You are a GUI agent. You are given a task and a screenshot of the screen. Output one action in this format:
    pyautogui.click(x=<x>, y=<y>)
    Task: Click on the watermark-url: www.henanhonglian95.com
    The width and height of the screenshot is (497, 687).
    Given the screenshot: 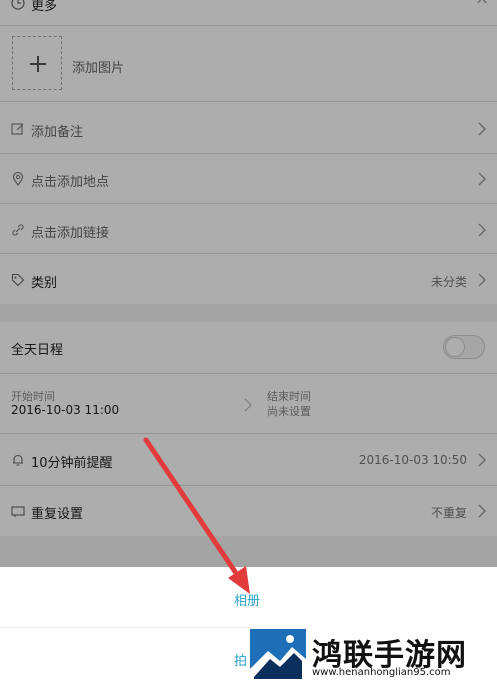 What is the action you would take?
    pyautogui.click(x=381, y=672)
    